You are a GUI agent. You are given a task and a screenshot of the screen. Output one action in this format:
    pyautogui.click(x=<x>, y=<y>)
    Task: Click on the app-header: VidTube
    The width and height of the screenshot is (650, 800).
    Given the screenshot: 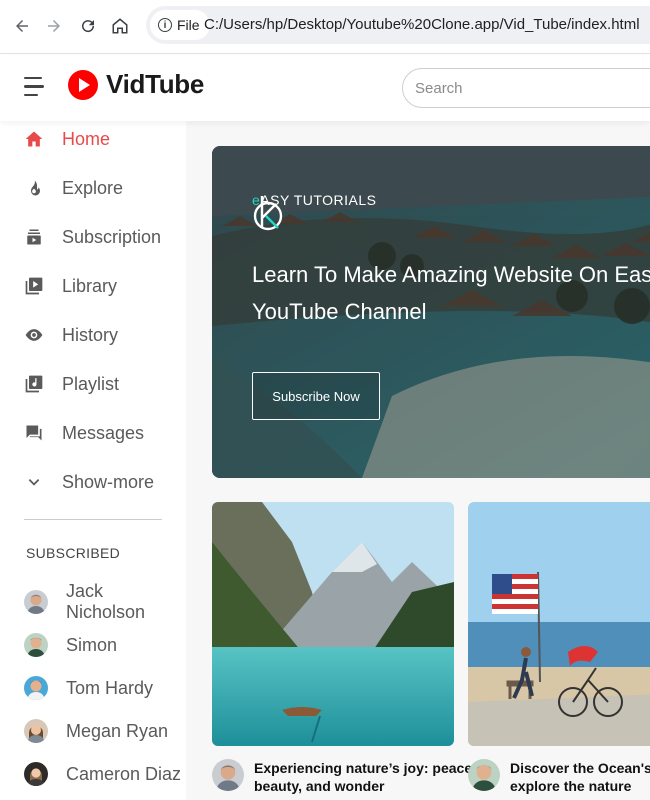 What is the action you would take?
    pyautogui.click(x=325, y=88)
    